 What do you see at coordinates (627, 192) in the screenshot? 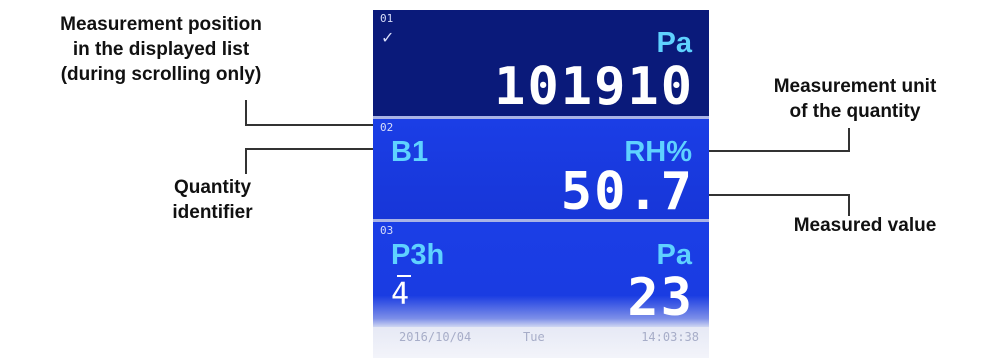
I see `row-value: 50.7` at bounding box center [627, 192].